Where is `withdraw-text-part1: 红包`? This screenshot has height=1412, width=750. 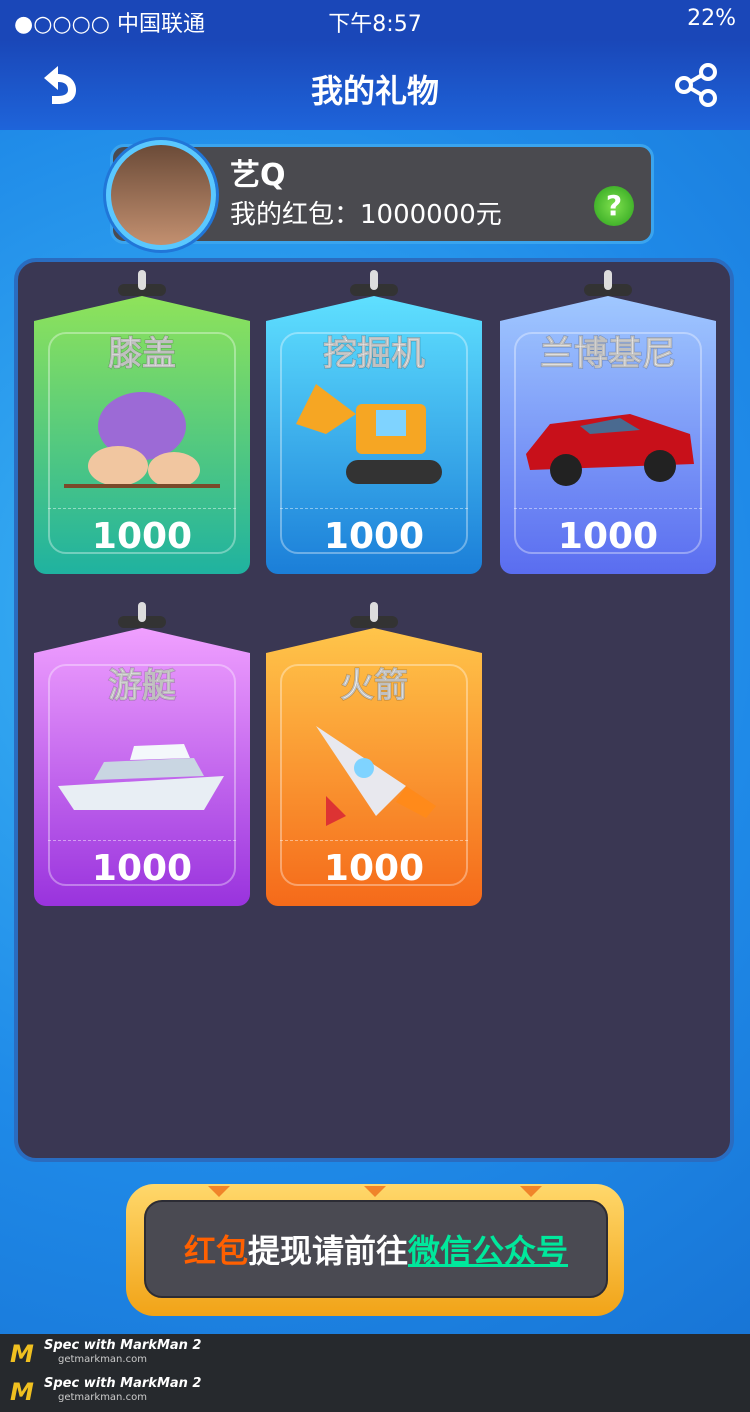
withdraw-text-part1: 红包 is located at coordinates (215, 1251).